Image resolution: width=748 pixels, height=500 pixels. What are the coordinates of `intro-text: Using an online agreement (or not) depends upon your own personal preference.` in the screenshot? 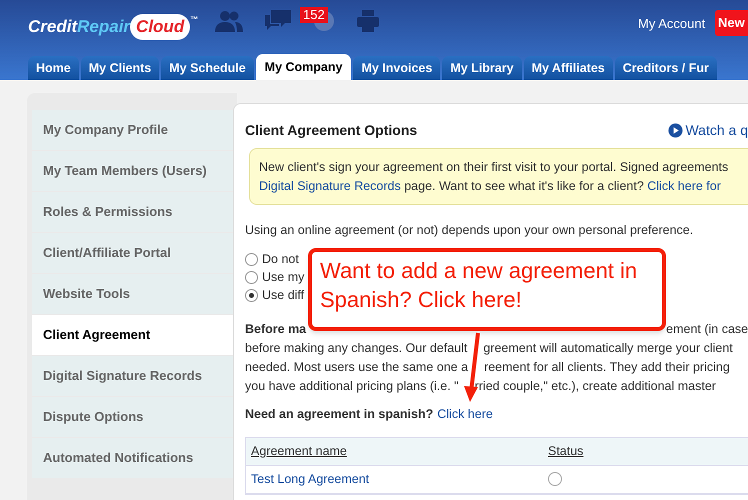 It's located at (469, 230).